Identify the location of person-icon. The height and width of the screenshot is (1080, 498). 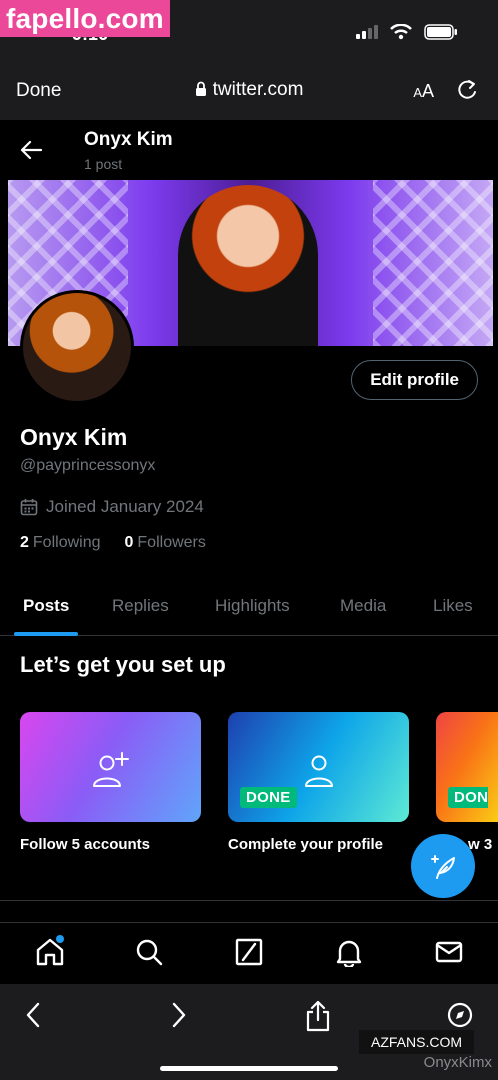
(318, 771).